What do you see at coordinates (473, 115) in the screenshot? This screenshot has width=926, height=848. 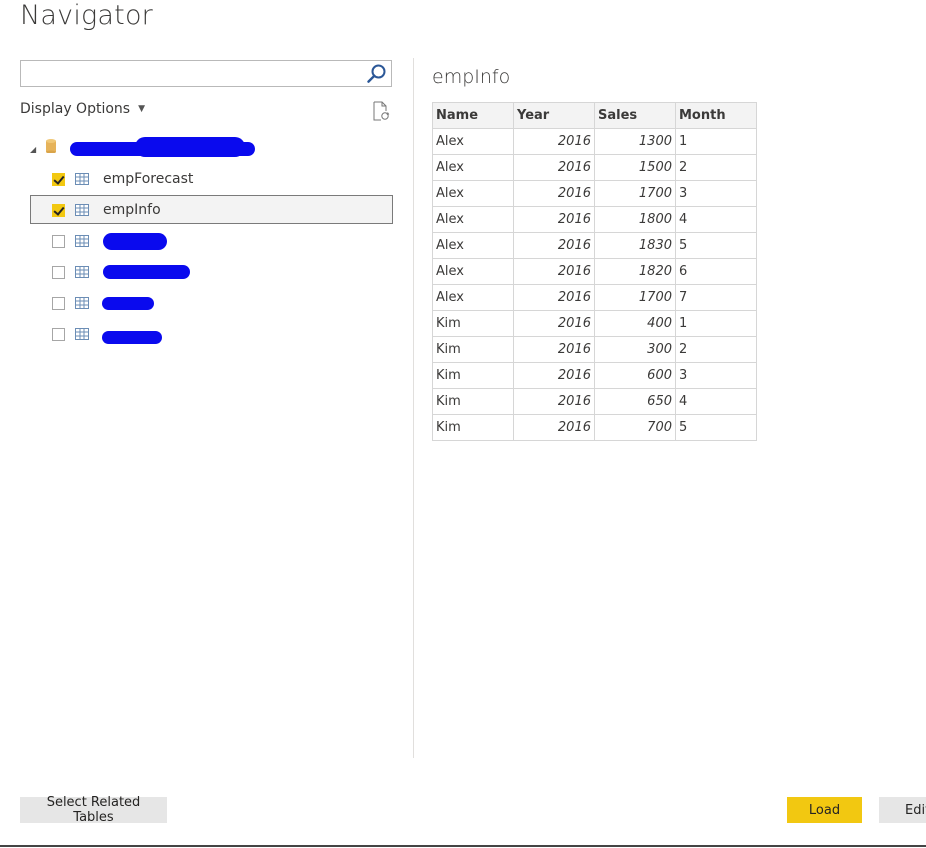 I see `column-header: Name` at bounding box center [473, 115].